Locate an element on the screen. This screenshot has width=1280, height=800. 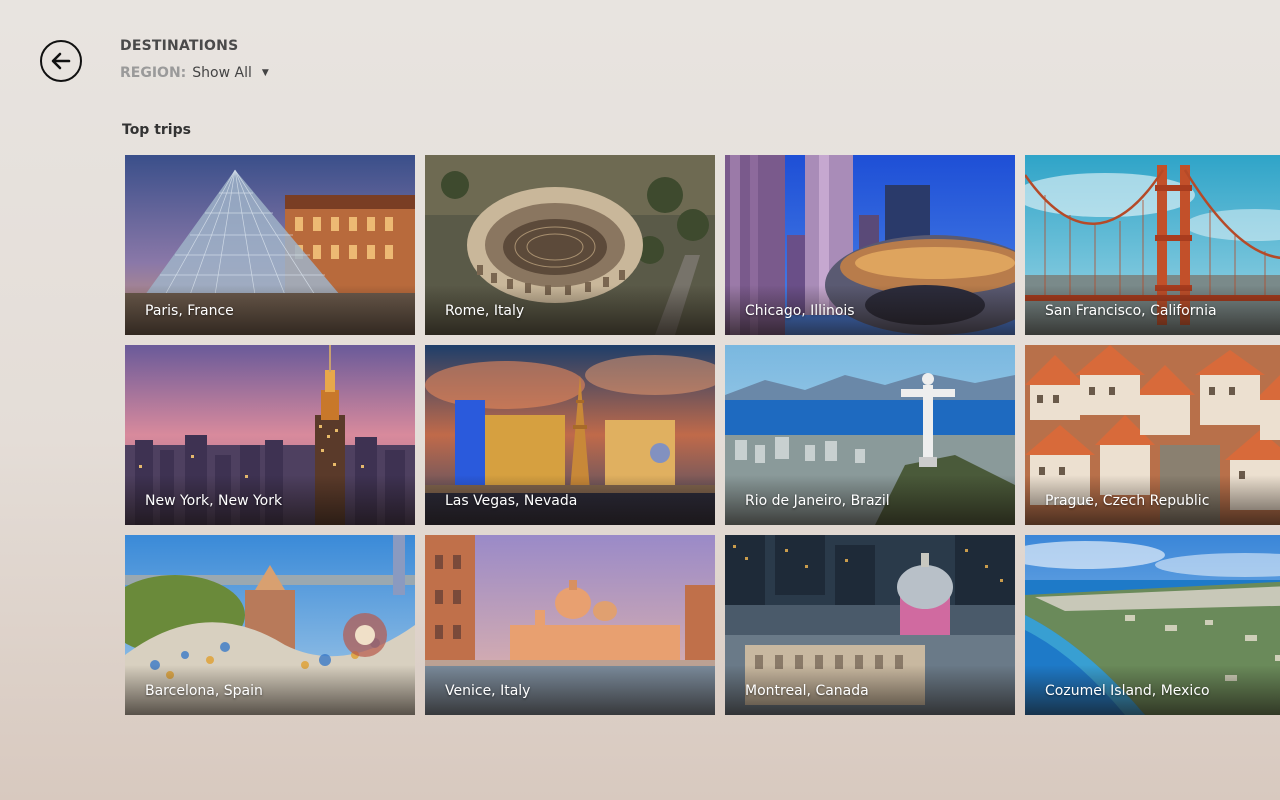
destination-label: Cozumel Island, Mexico is located at coordinates (1127, 691).